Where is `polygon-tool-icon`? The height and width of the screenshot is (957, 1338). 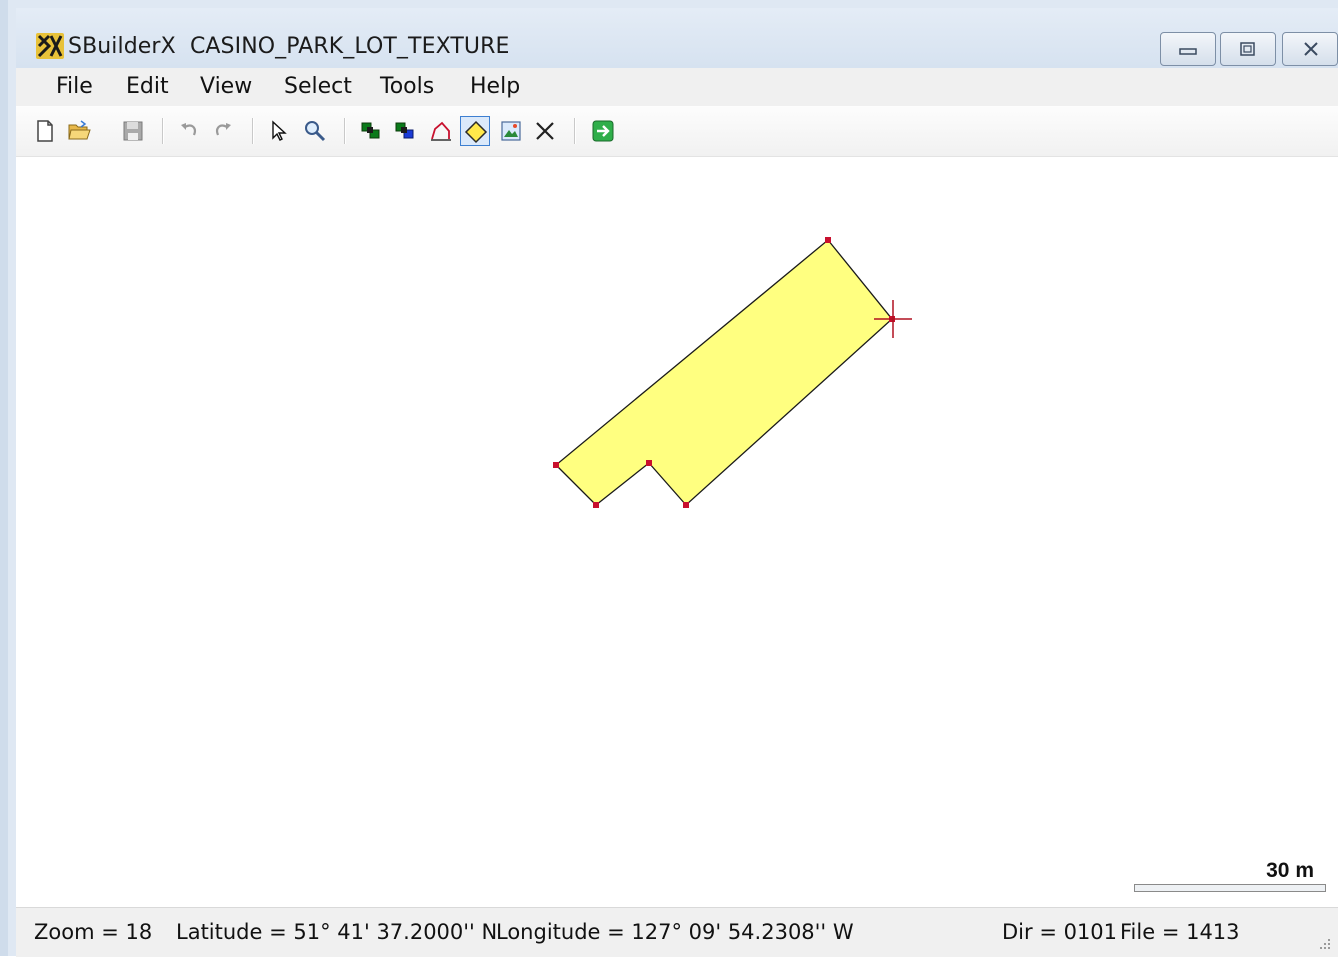
polygon-tool-icon is located at coordinates (476, 132).